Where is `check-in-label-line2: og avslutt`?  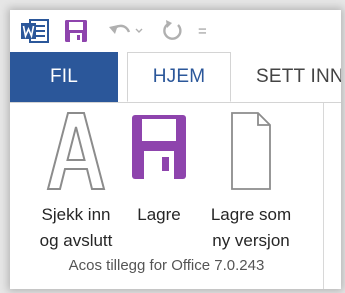
check-in-label-line2: og avslutt is located at coordinates (76, 240).